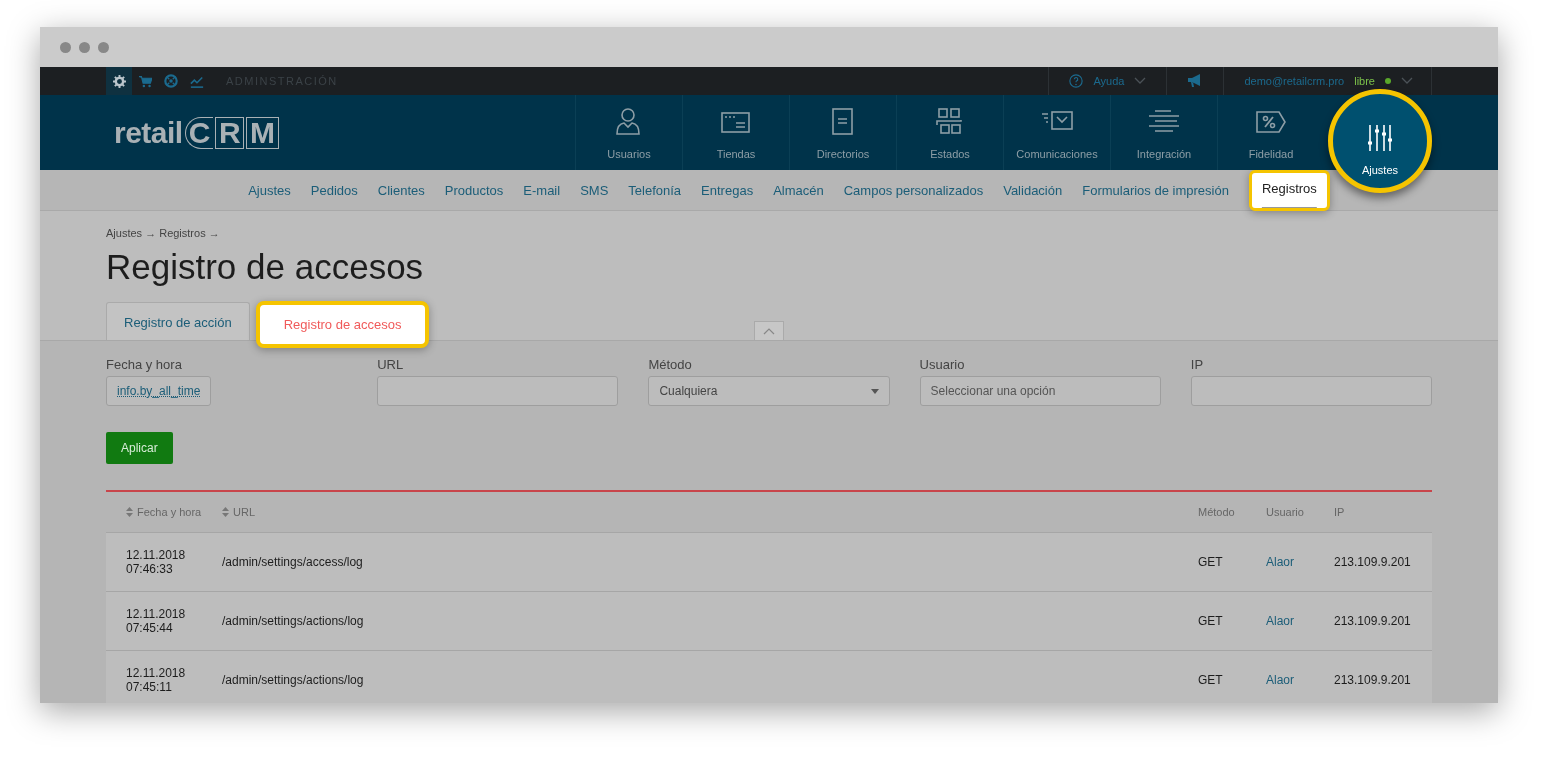  I want to click on time-cell: 07:46:33, so click(149, 569).